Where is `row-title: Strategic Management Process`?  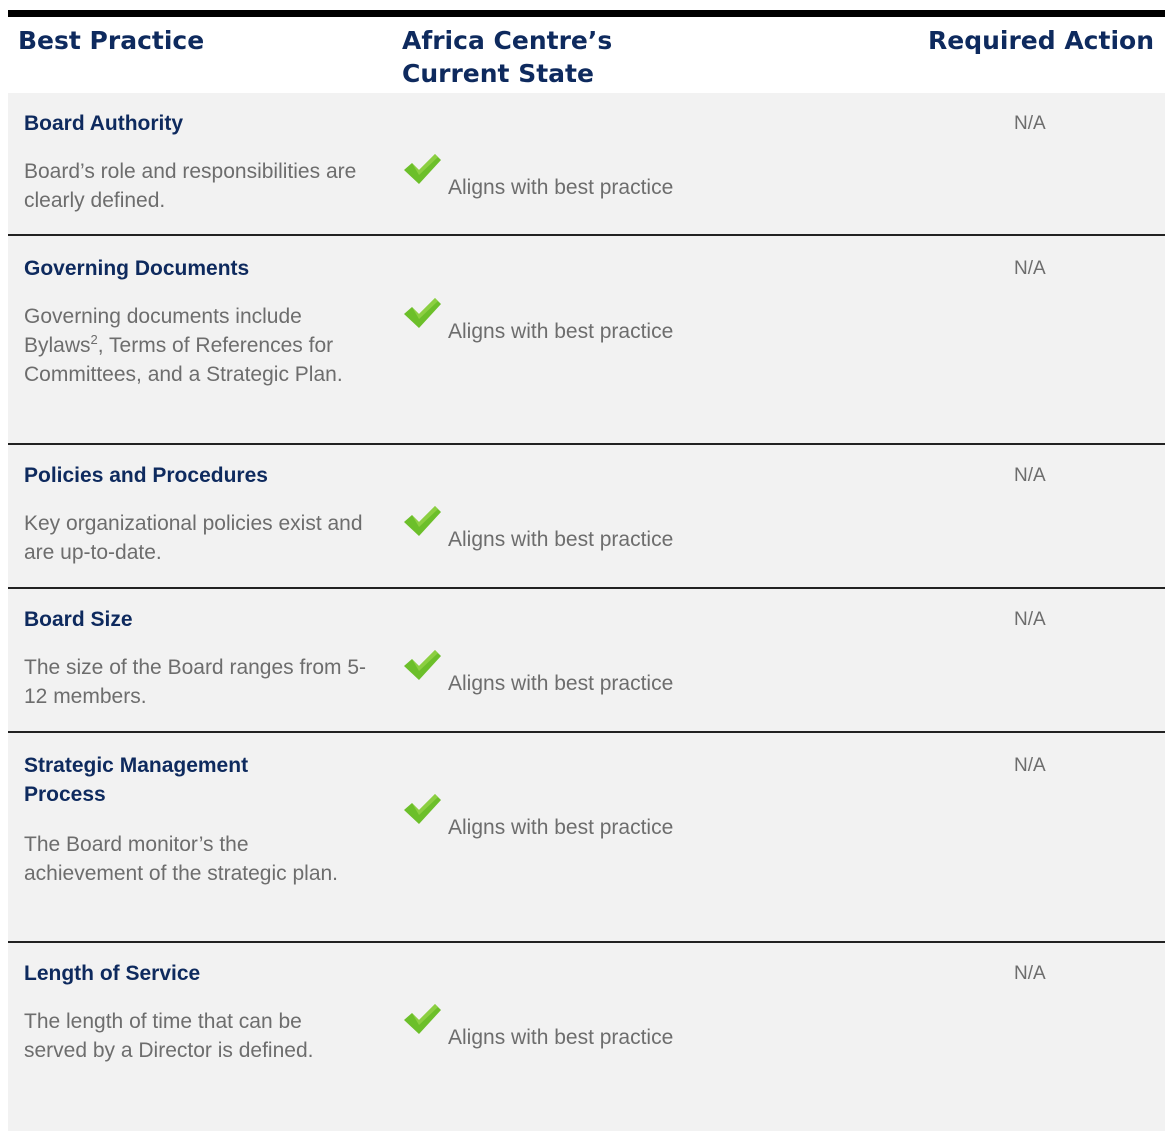 row-title: Strategic Management Process is located at coordinates (136, 780).